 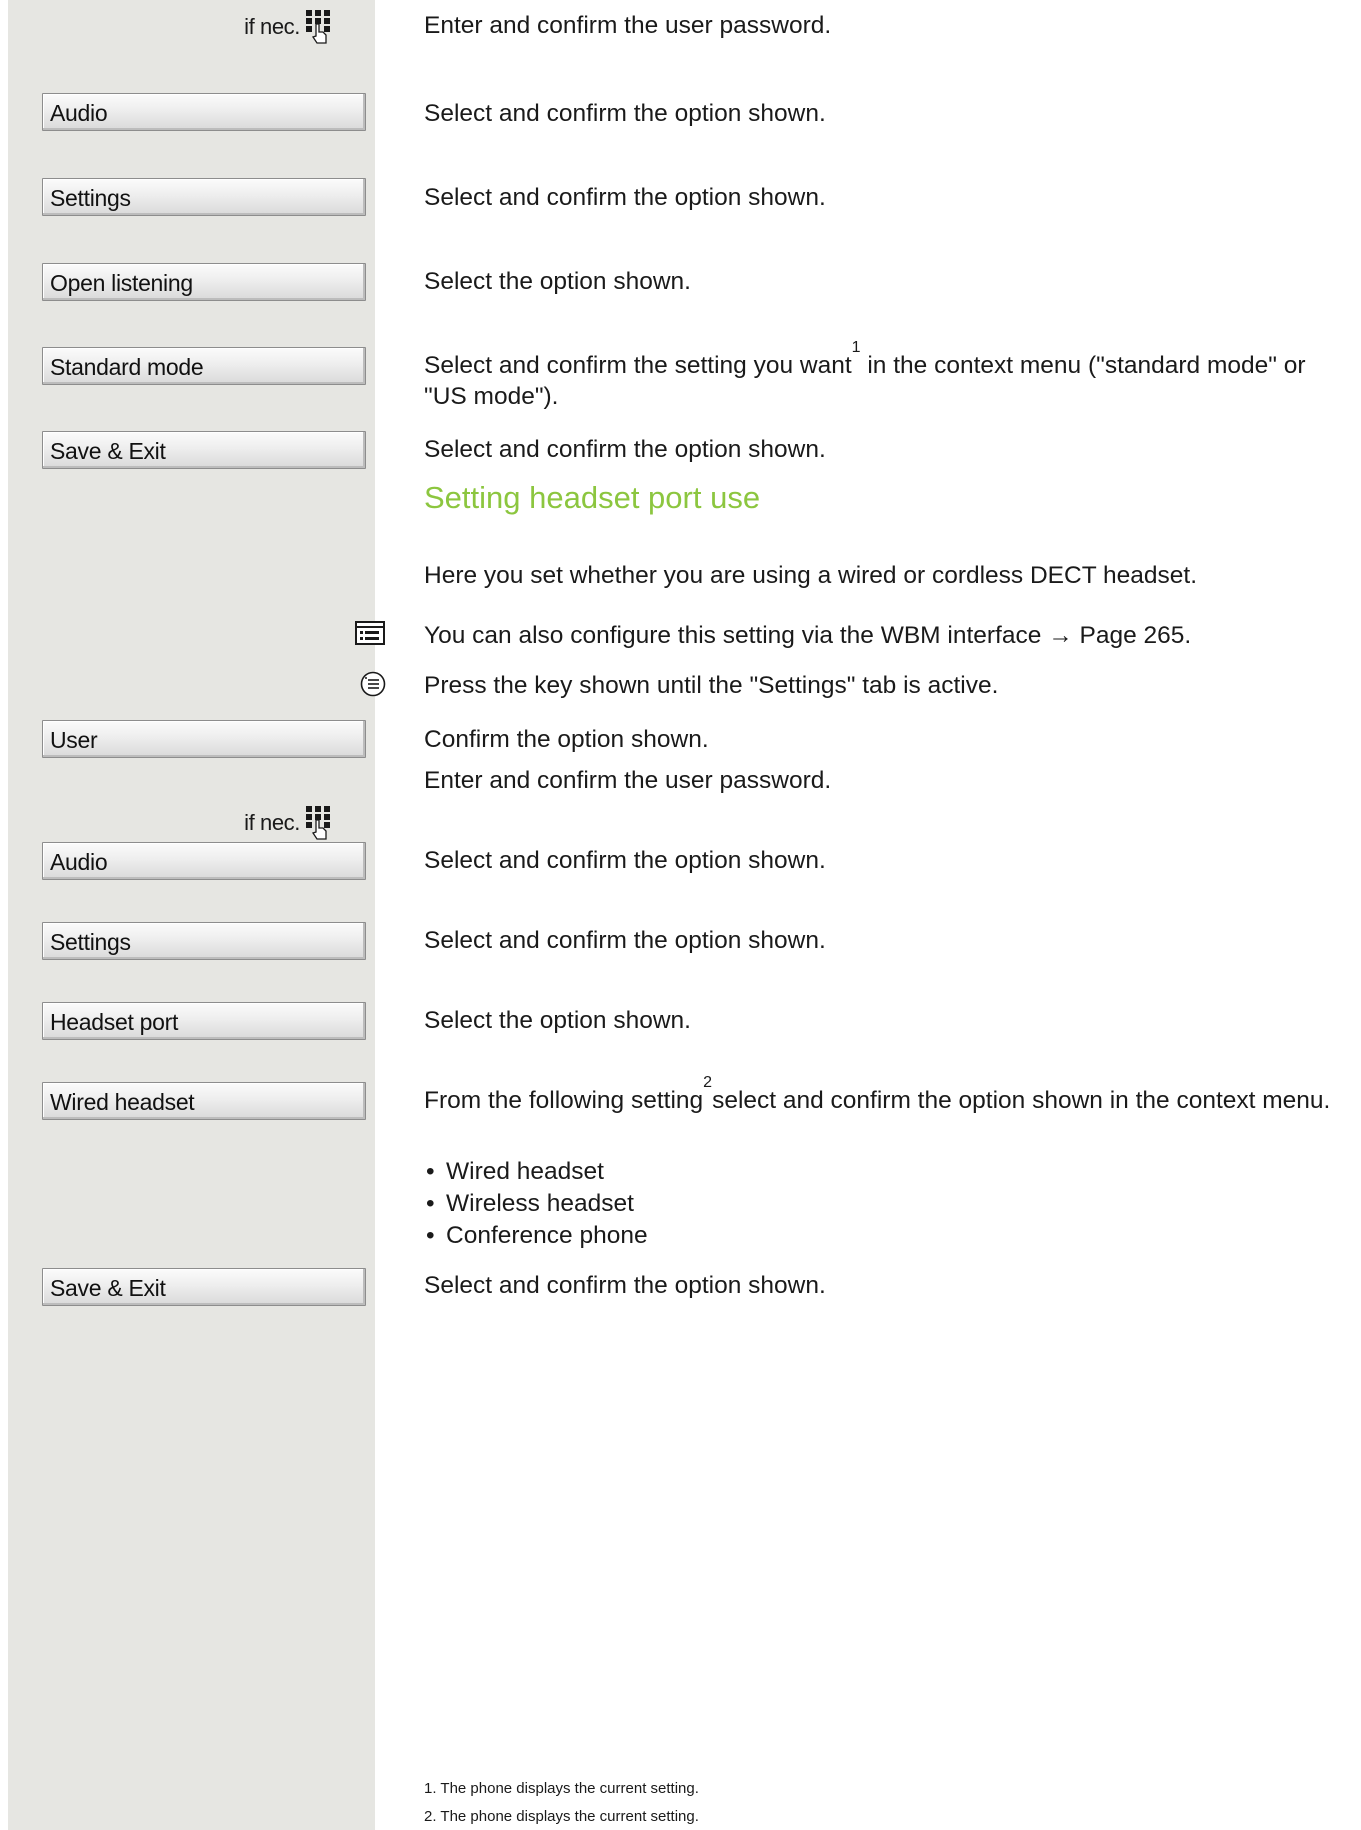 What do you see at coordinates (536, 1236) in the screenshot?
I see `list-item: Conference phone` at bounding box center [536, 1236].